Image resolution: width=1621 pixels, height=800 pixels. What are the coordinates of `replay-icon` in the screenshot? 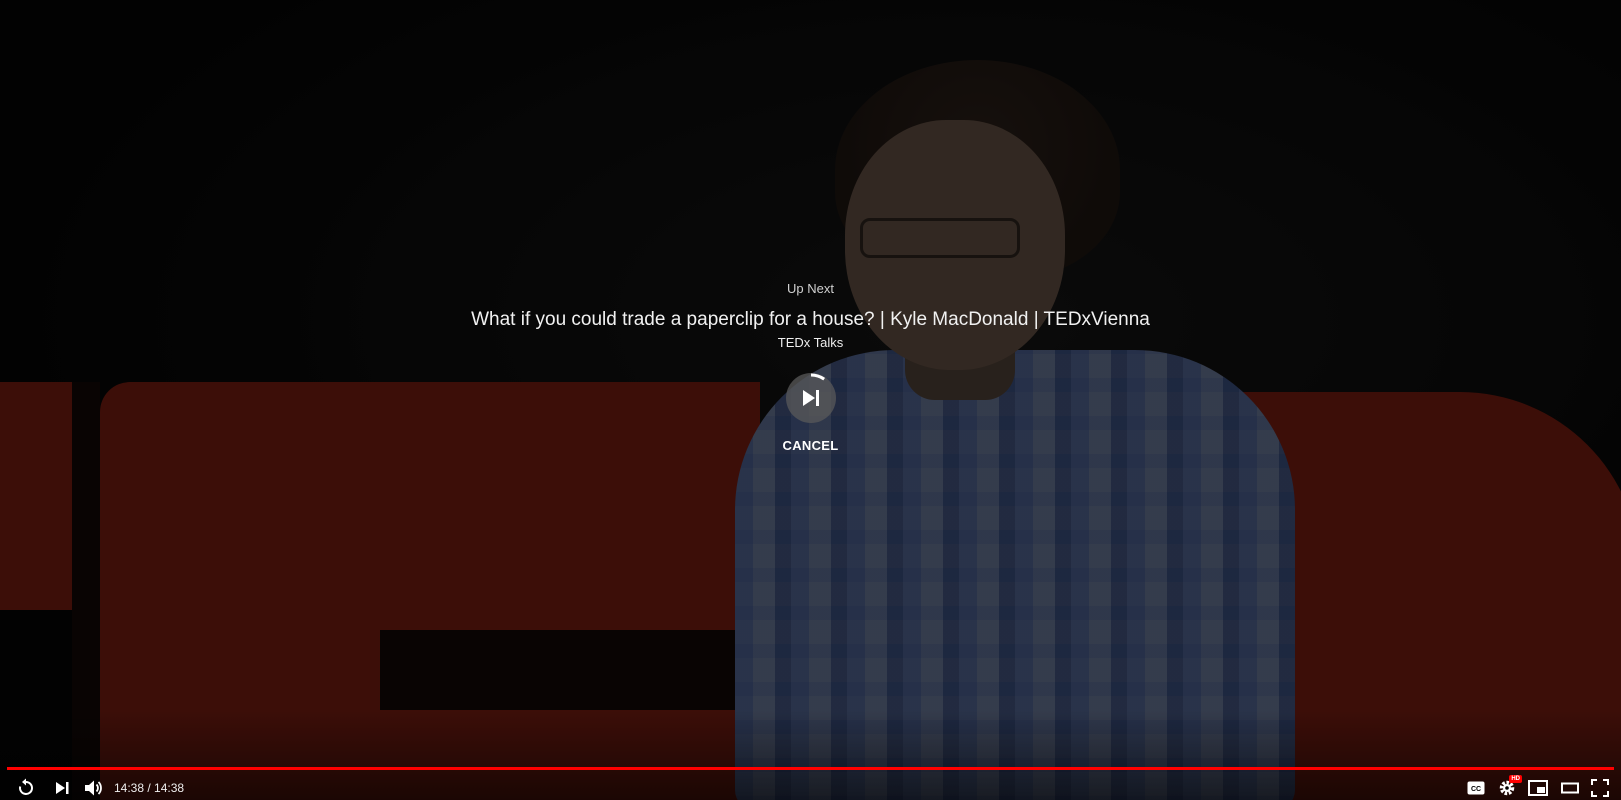 It's located at (26, 786).